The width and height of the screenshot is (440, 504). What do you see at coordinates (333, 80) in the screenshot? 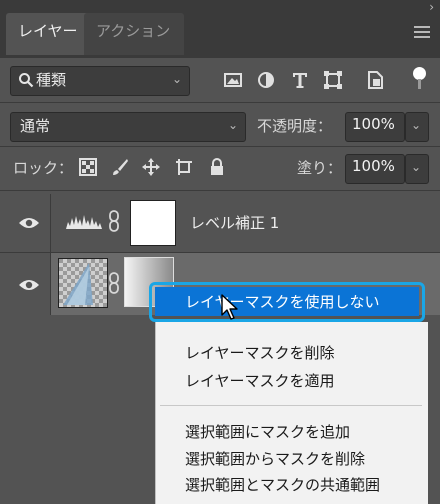
I see `shape-layer-filter-icon` at bounding box center [333, 80].